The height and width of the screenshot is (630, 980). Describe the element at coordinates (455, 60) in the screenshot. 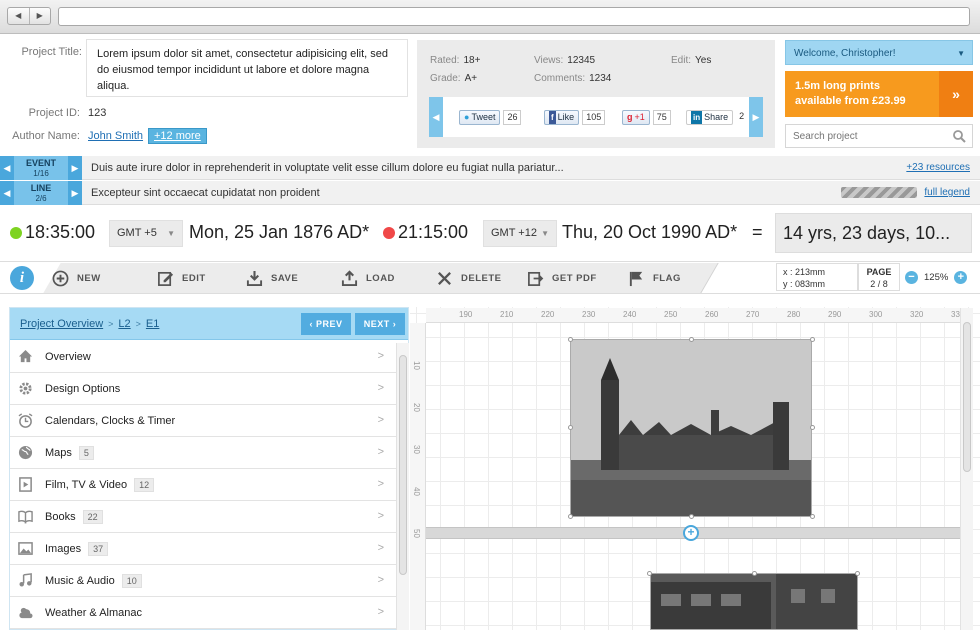

I see `rated-stat: Rated: 18+` at that location.